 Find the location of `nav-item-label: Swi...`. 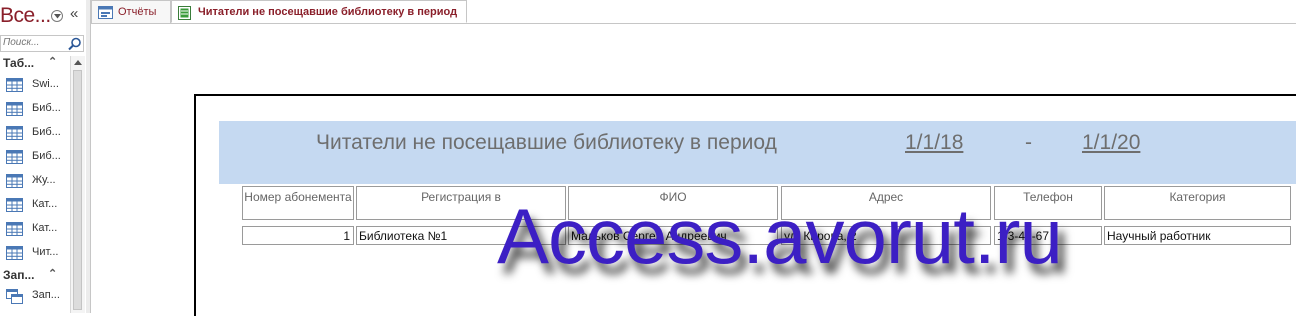

nav-item-label: Swi... is located at coordinates (45, 84).